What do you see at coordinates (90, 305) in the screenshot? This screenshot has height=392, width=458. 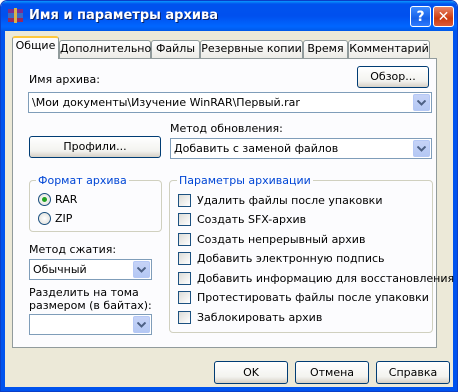 I see `split-label-line2: размером (в байтах):` at bounding box center [90, 305].